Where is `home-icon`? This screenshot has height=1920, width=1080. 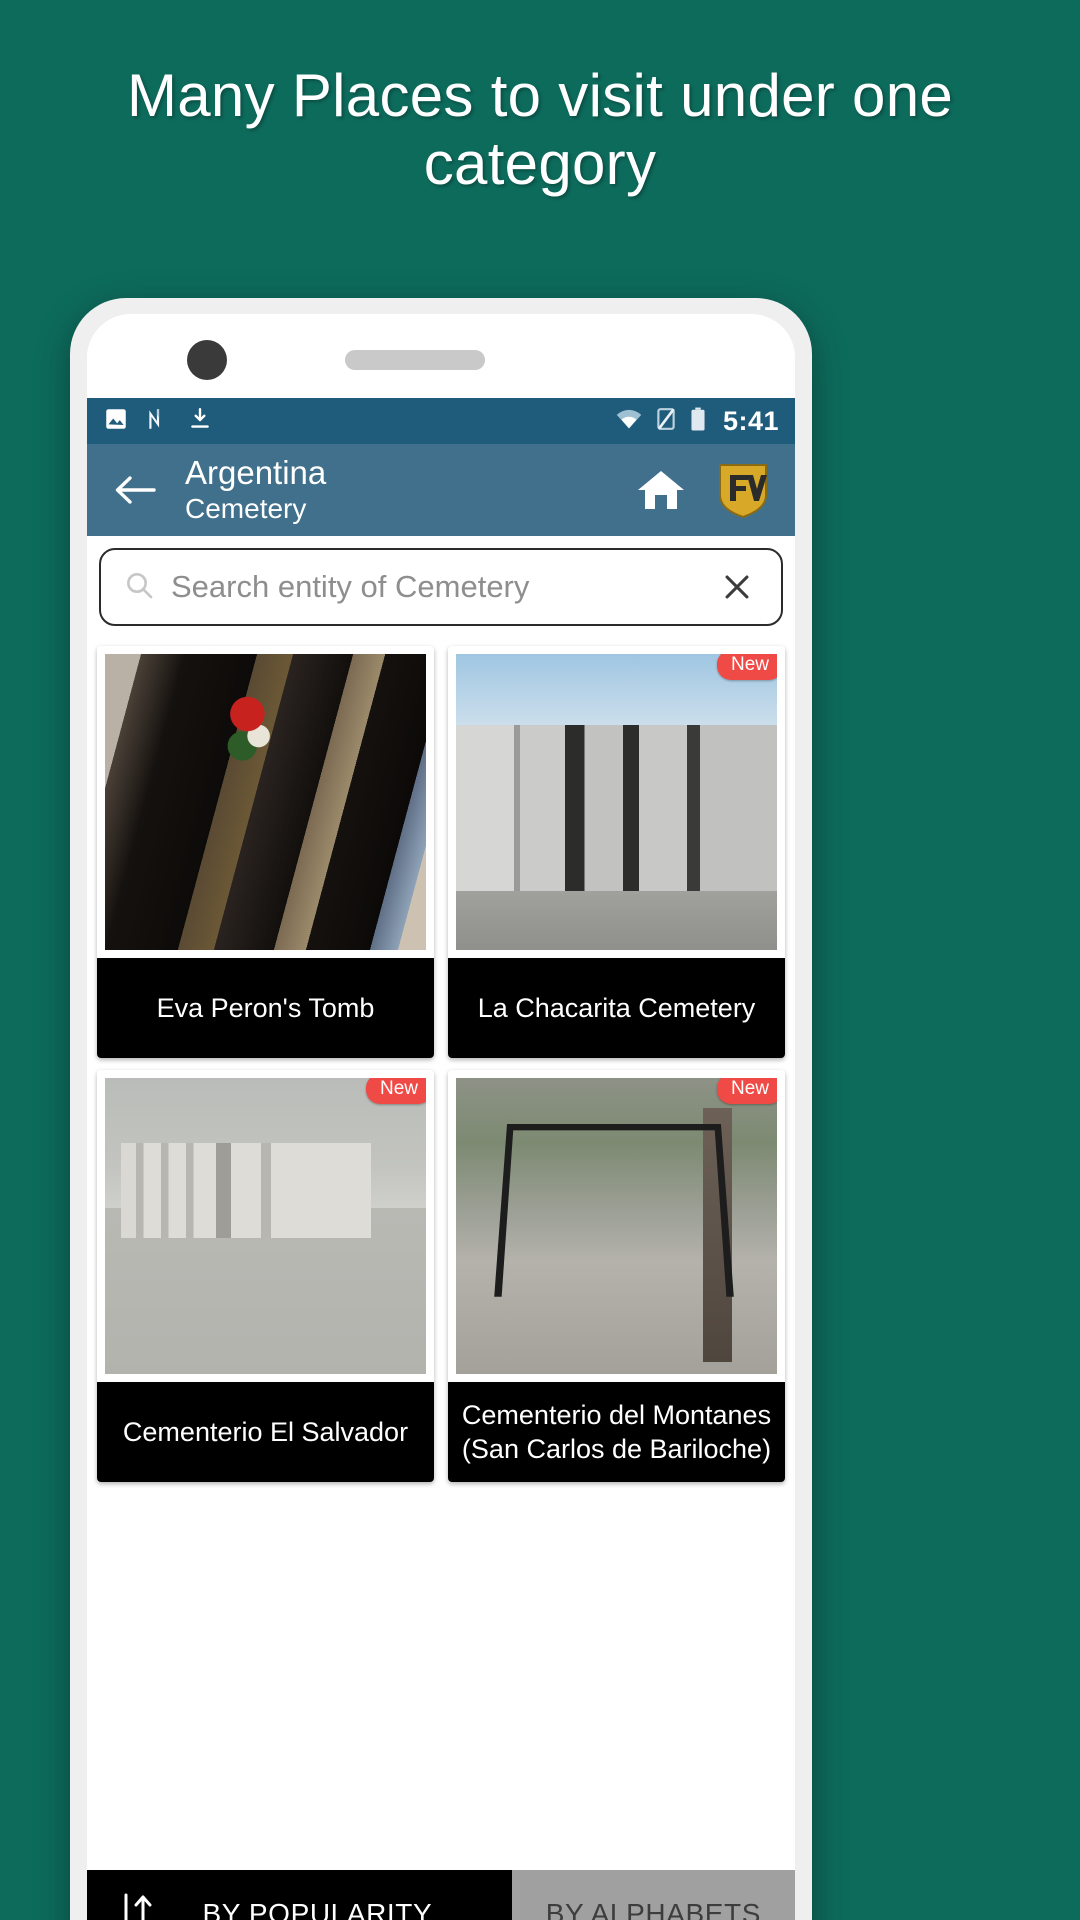
home-icon is located at coordinates (661, 490).